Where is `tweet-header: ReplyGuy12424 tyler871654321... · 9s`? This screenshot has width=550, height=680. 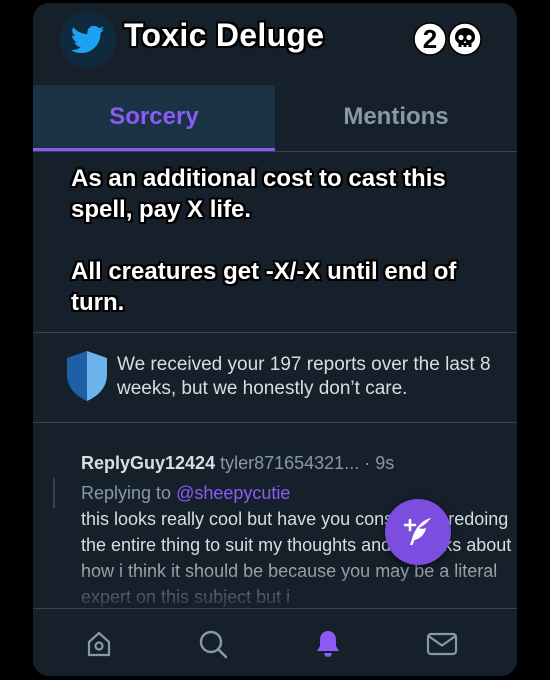 tweet-header: ReplyGuy12424 tyler871654321... · 9s is located at coordinates (299, 463).